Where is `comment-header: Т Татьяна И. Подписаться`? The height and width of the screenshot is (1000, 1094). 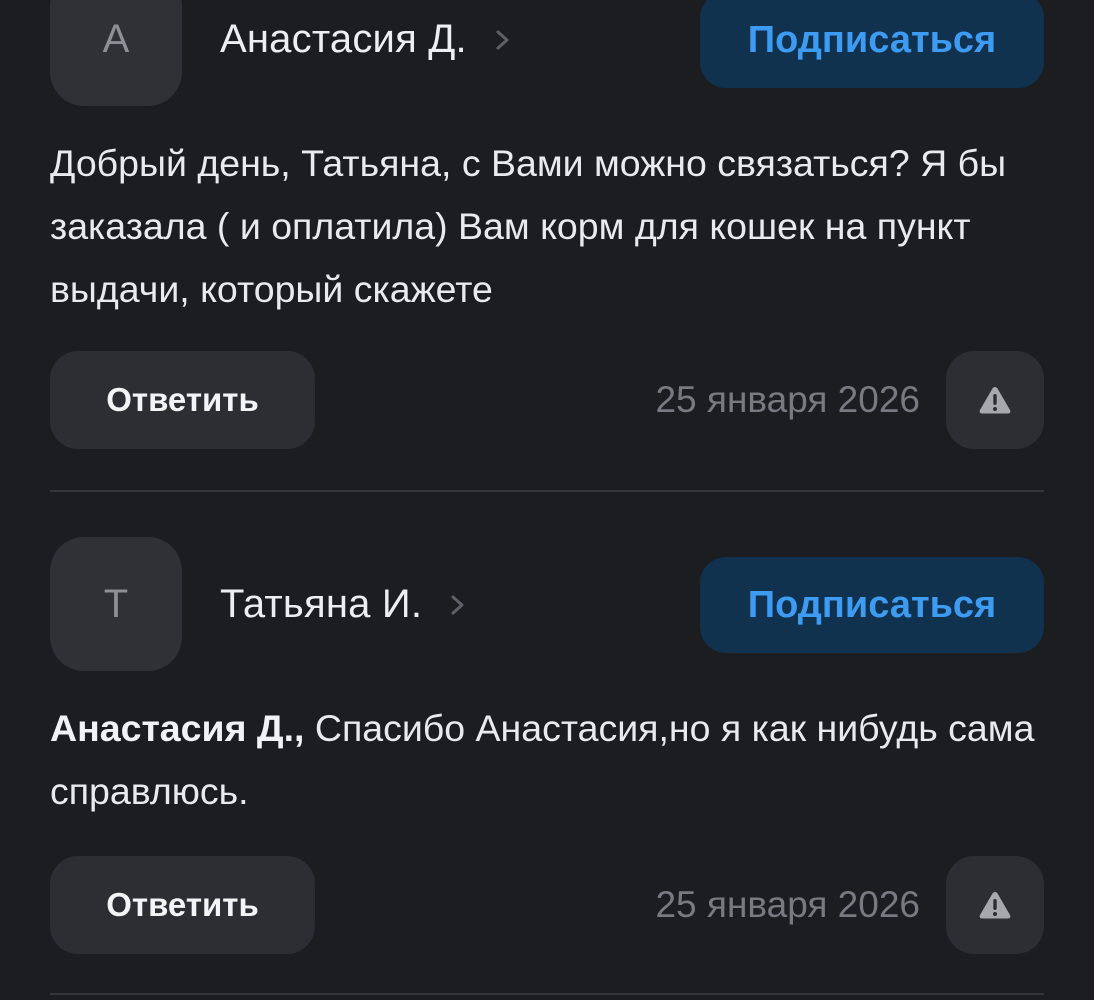
comment-header: Т Татьяна И. Подписаться is located at coordinates (547, 604).